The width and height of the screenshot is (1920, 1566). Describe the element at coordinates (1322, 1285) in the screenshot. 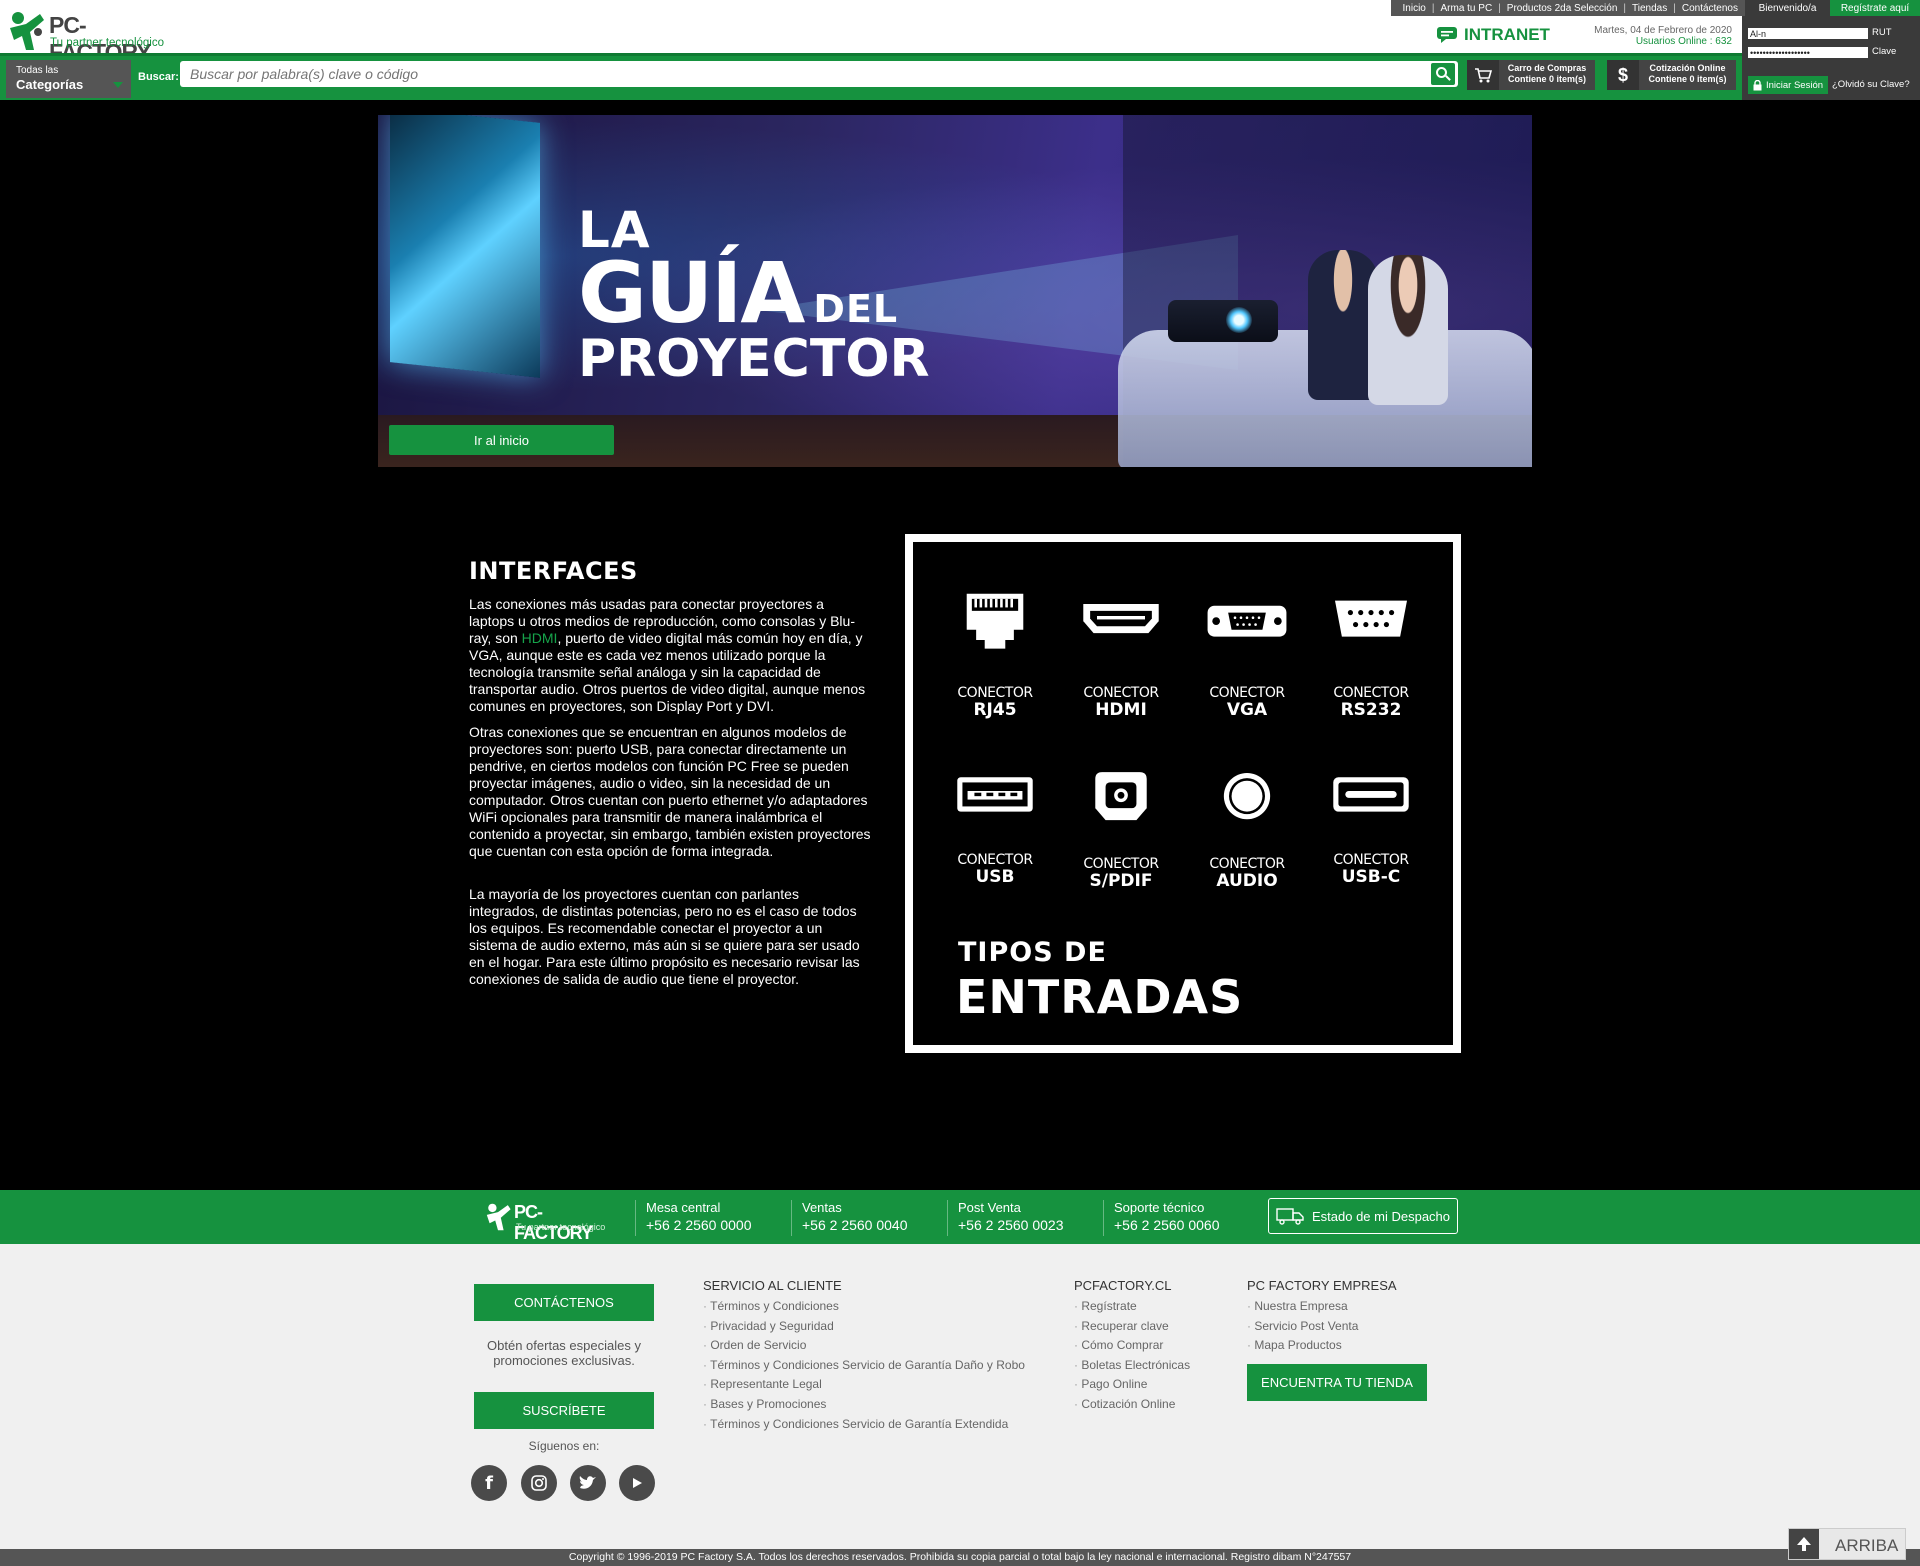

I see `company-title: PC FACTORY EMPRESA` at that location.